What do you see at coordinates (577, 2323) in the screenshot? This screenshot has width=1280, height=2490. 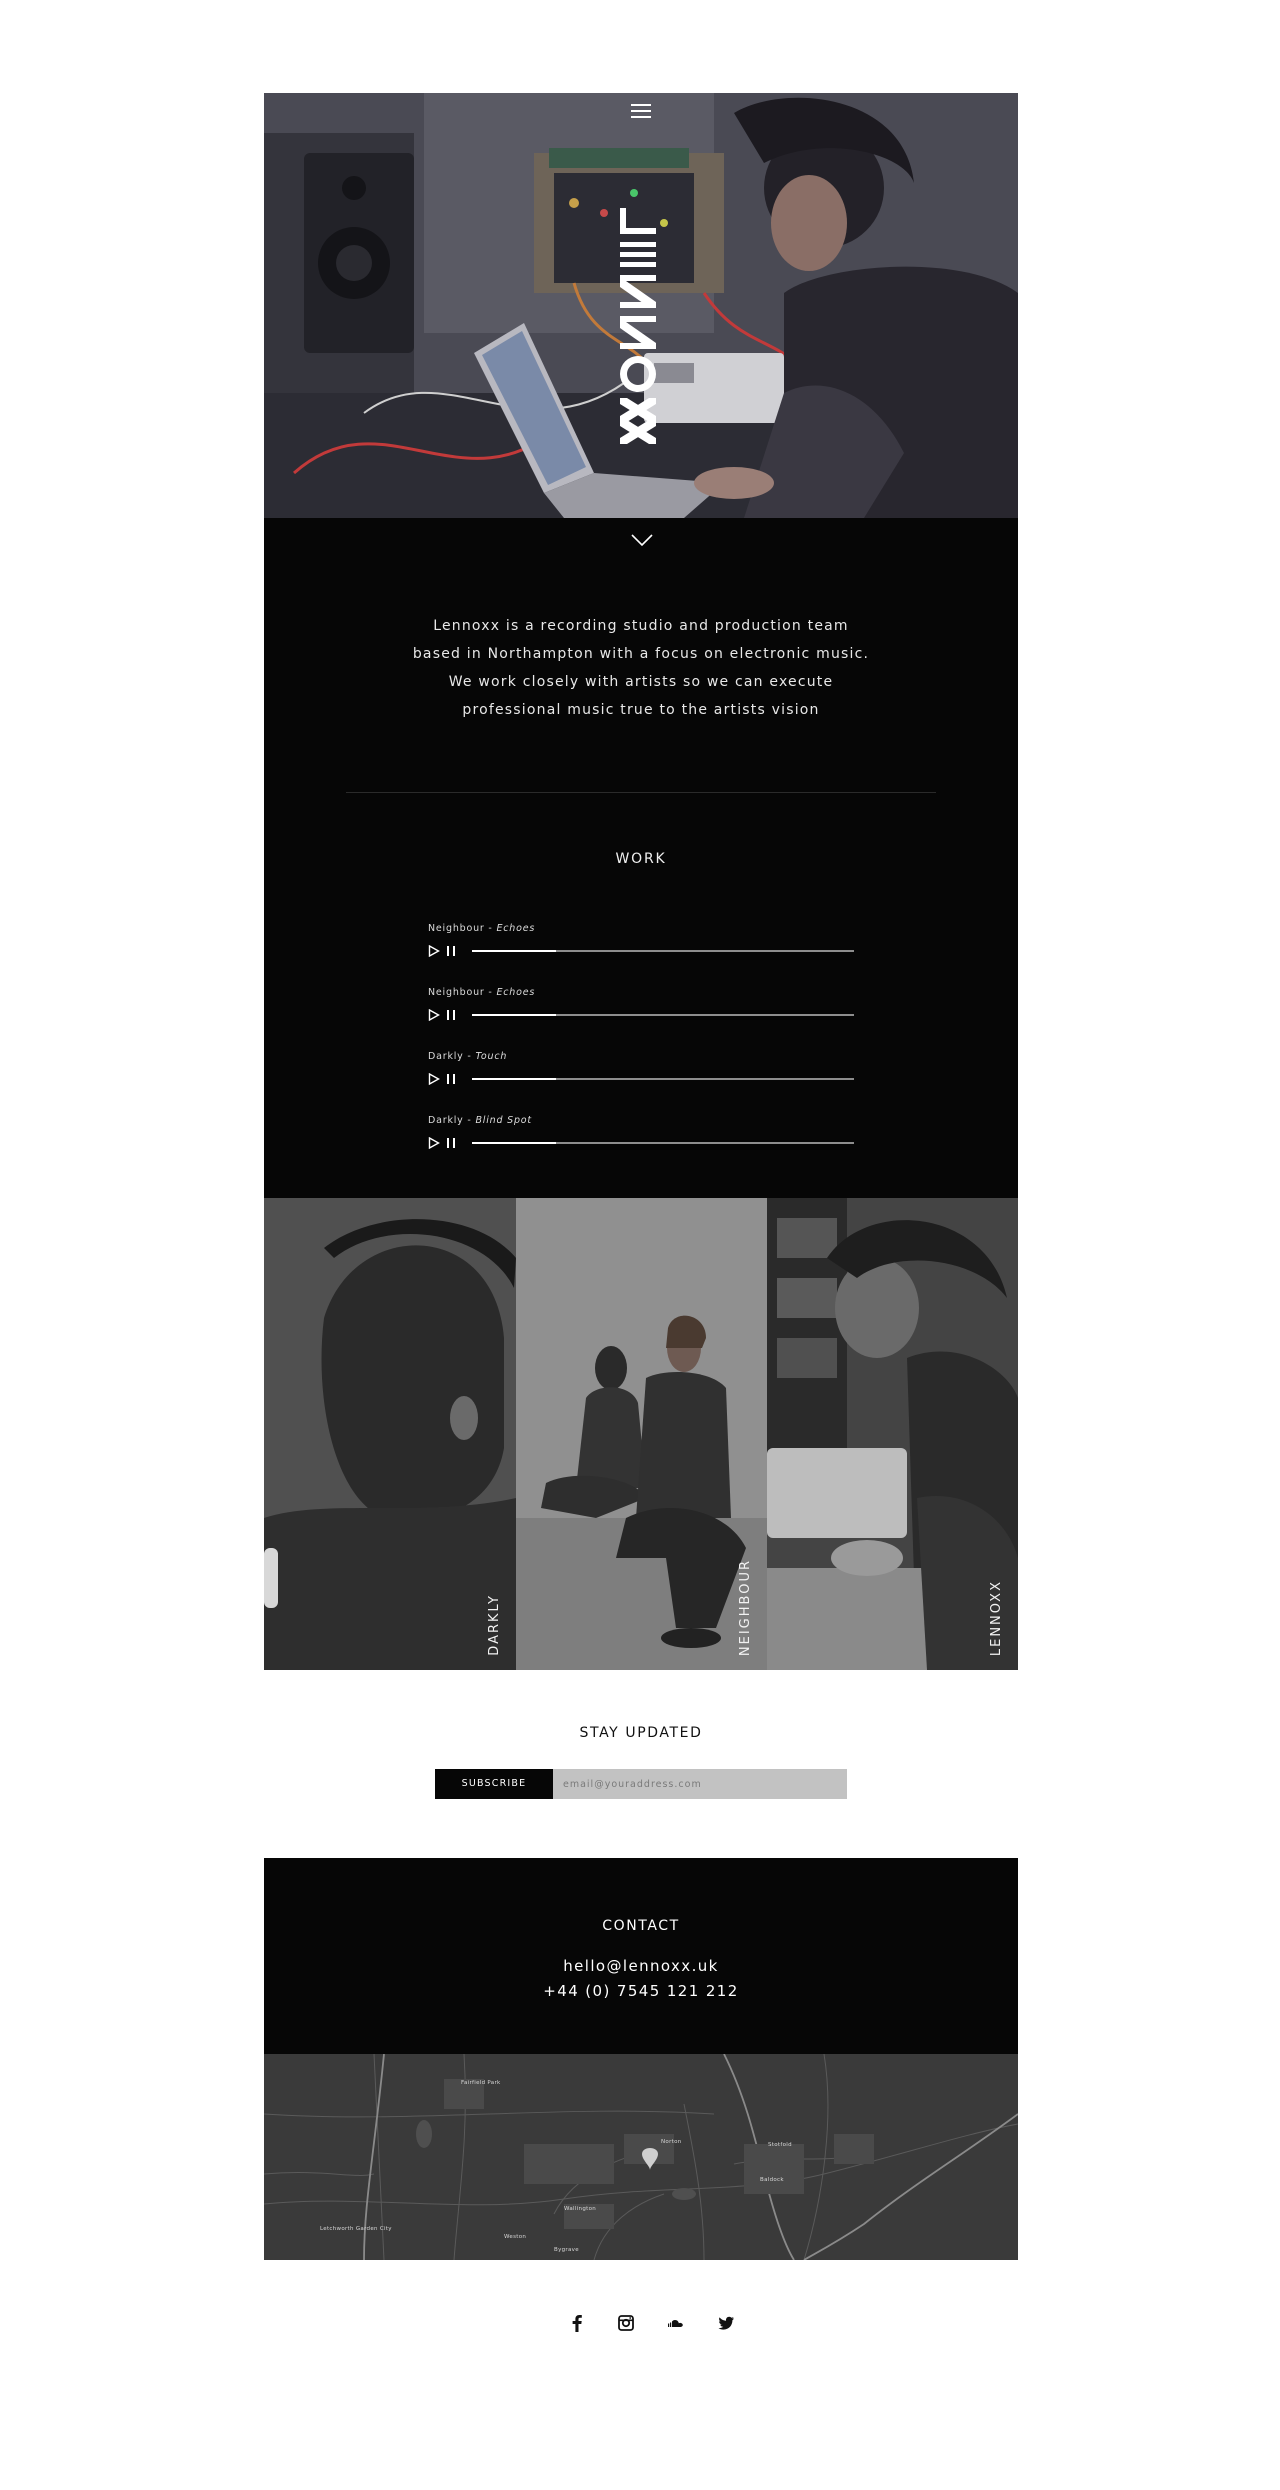 I see `facebook-icon` at bounding box center [577, 2323].